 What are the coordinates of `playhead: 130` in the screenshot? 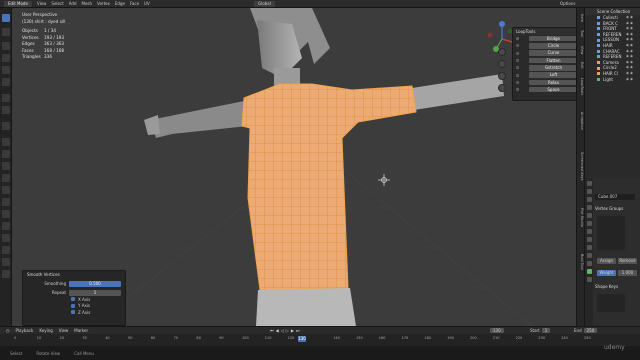 It's located at (302, 339).